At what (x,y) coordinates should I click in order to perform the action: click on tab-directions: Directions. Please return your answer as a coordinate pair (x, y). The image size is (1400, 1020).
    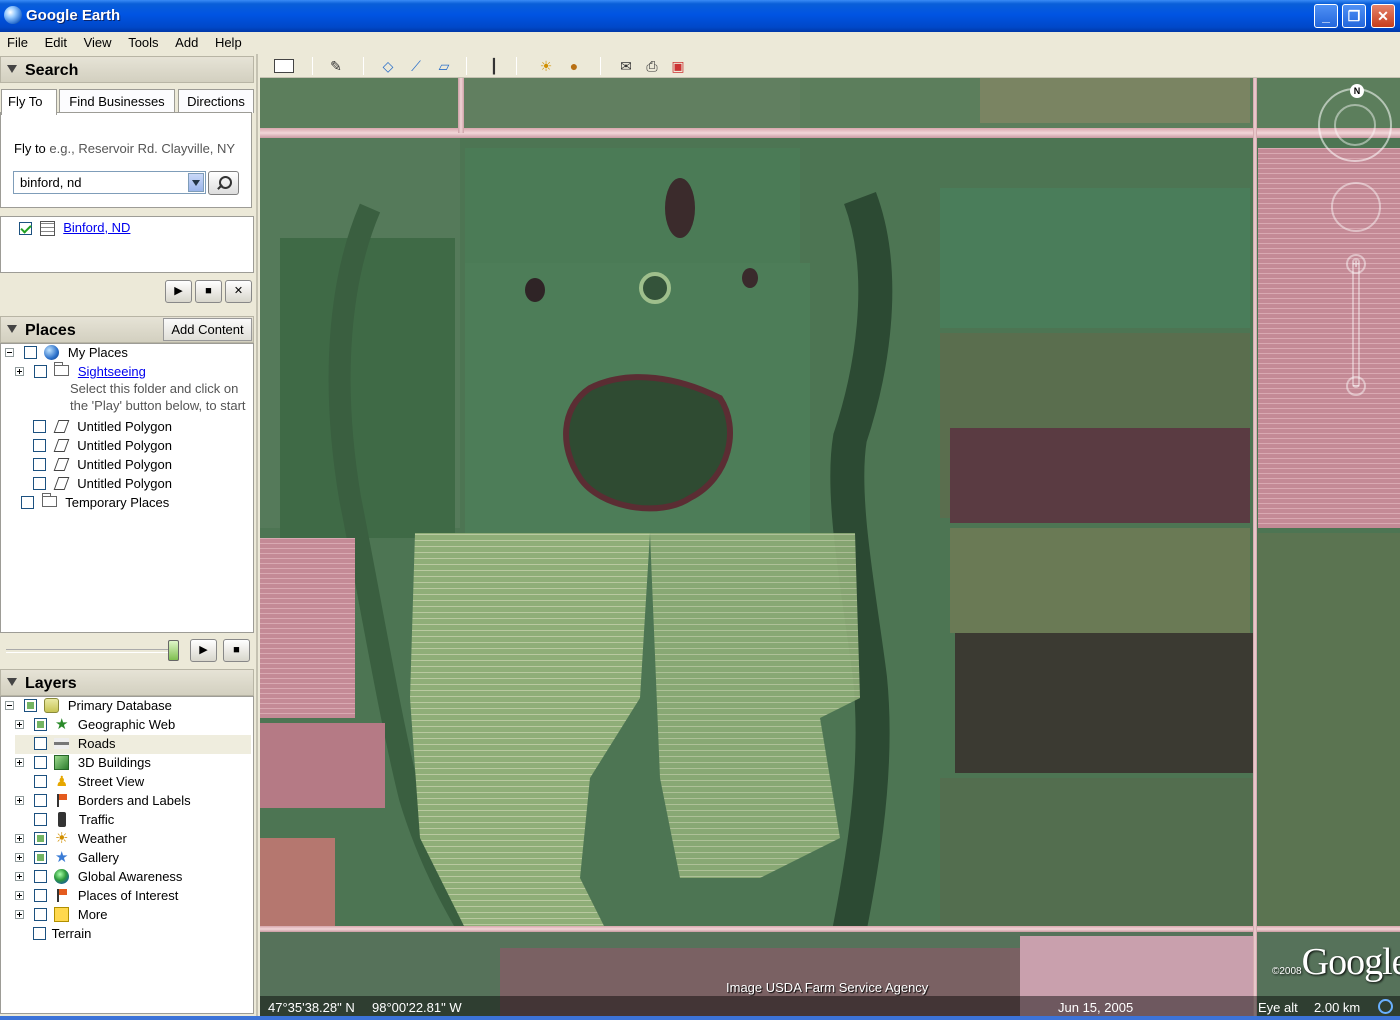
    Looking at the image, I should click on (216, 101).